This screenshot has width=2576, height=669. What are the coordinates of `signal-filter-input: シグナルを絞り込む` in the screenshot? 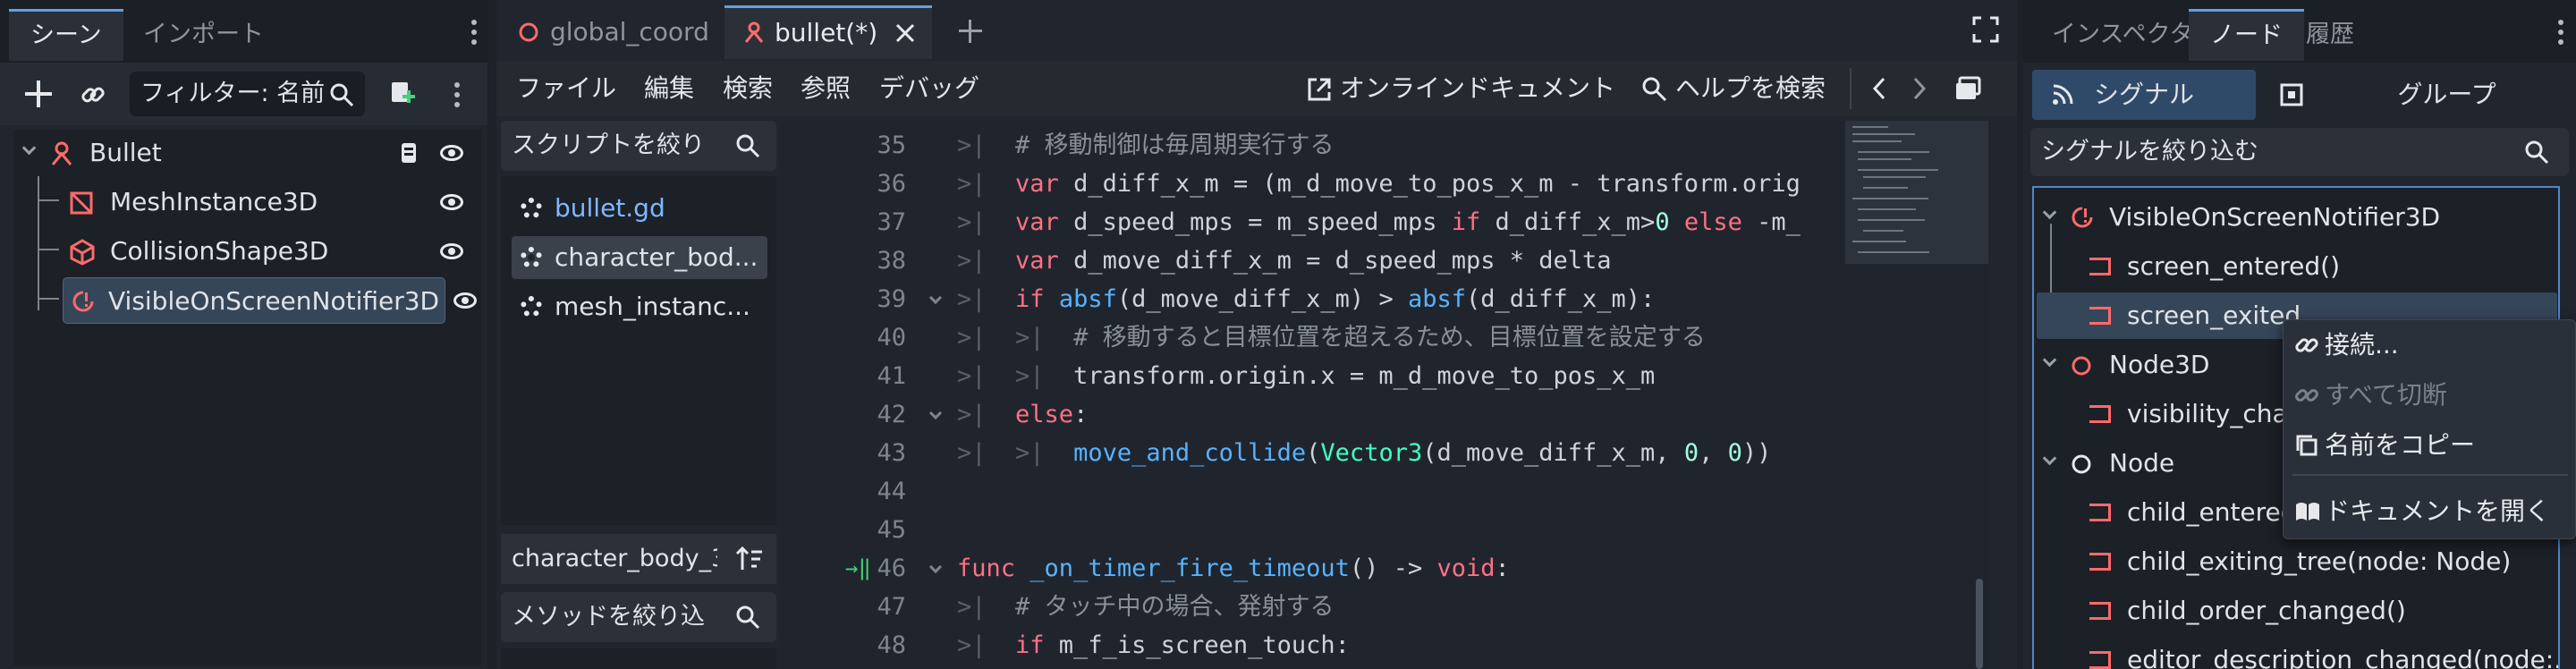 It's located at (2299, 152).